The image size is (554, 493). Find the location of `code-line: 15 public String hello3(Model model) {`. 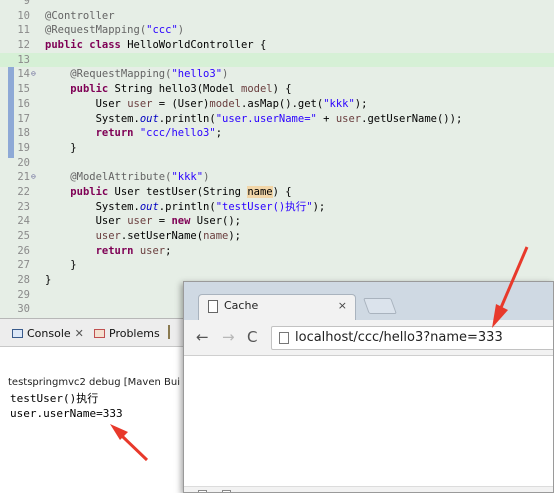

code-line: 15 public String hello3(Model model) { is located at coordinates (277, 89).